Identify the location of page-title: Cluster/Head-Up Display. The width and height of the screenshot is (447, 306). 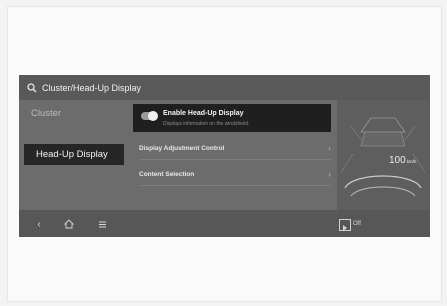
(92, 87).